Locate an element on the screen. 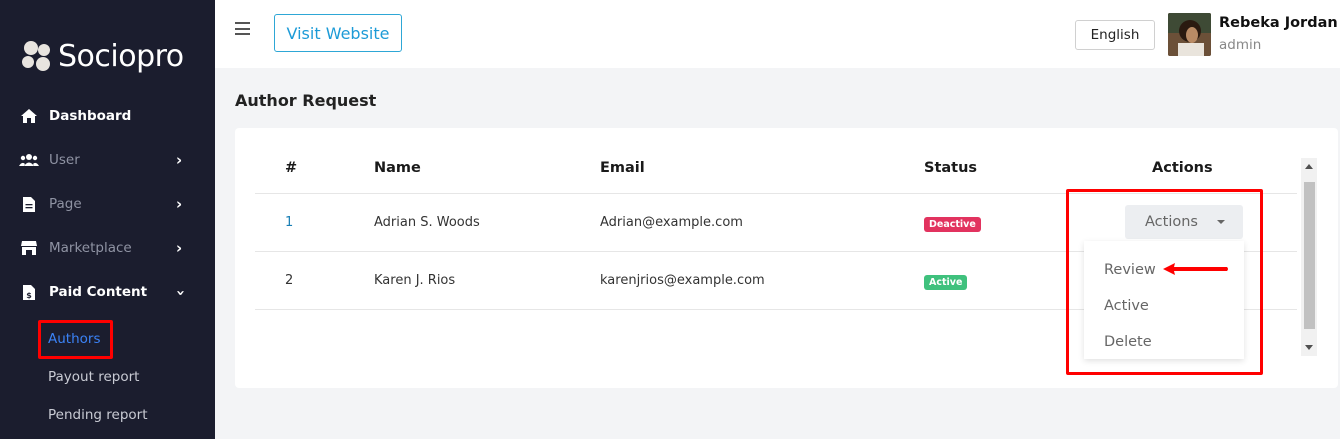 This screenshot has width=1340, height=439. chevron-down-icon: › is located at coordinates (181, 293).